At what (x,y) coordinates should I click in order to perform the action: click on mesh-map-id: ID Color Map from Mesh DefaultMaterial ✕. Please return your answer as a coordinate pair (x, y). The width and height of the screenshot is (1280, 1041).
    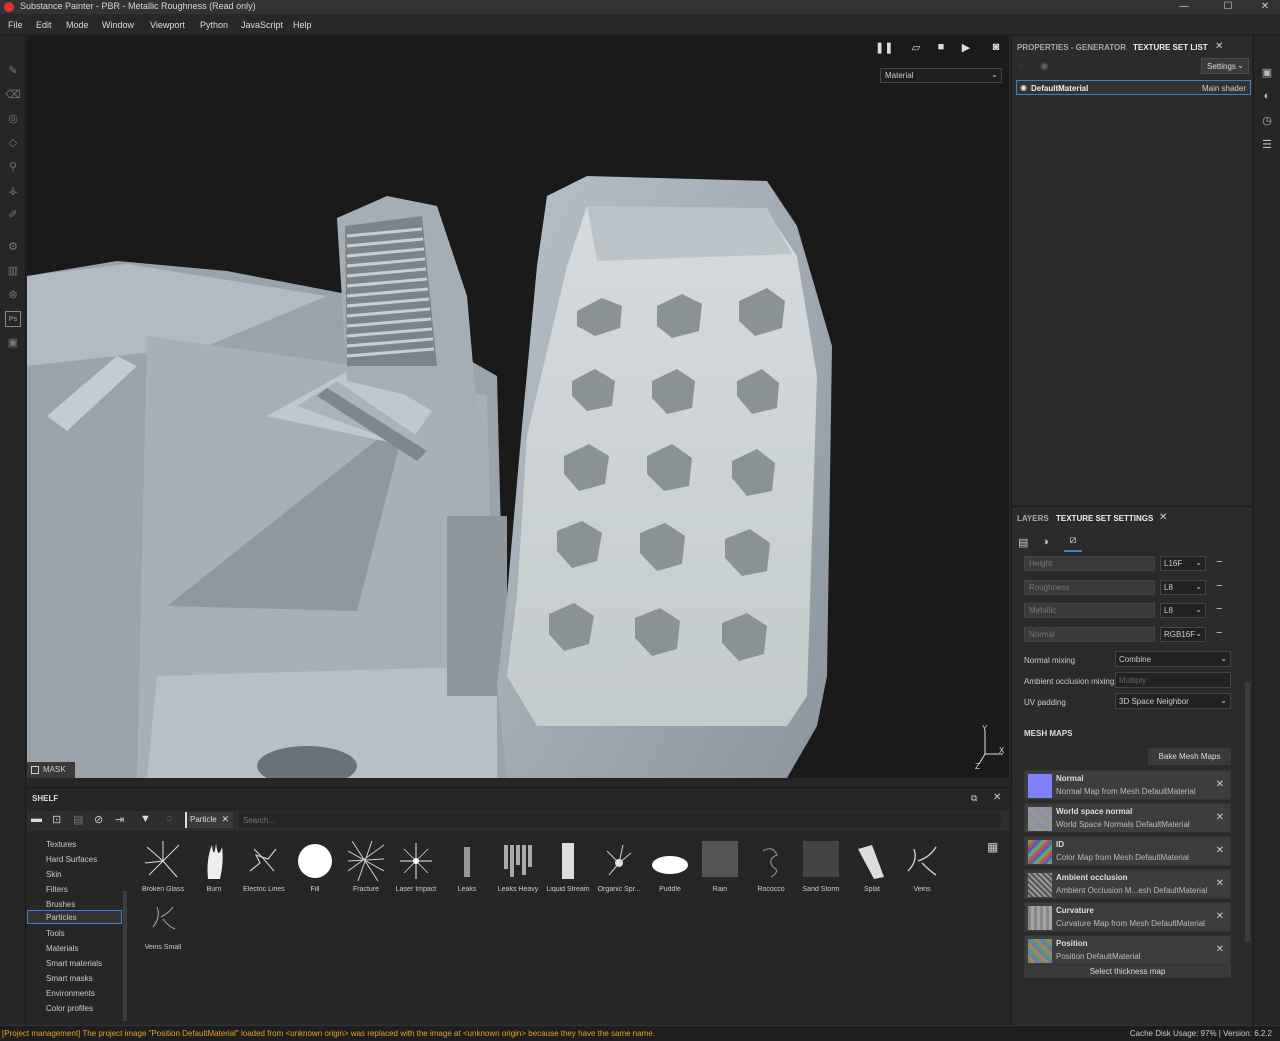
    Looking at the image, I should click on (1127, 851).